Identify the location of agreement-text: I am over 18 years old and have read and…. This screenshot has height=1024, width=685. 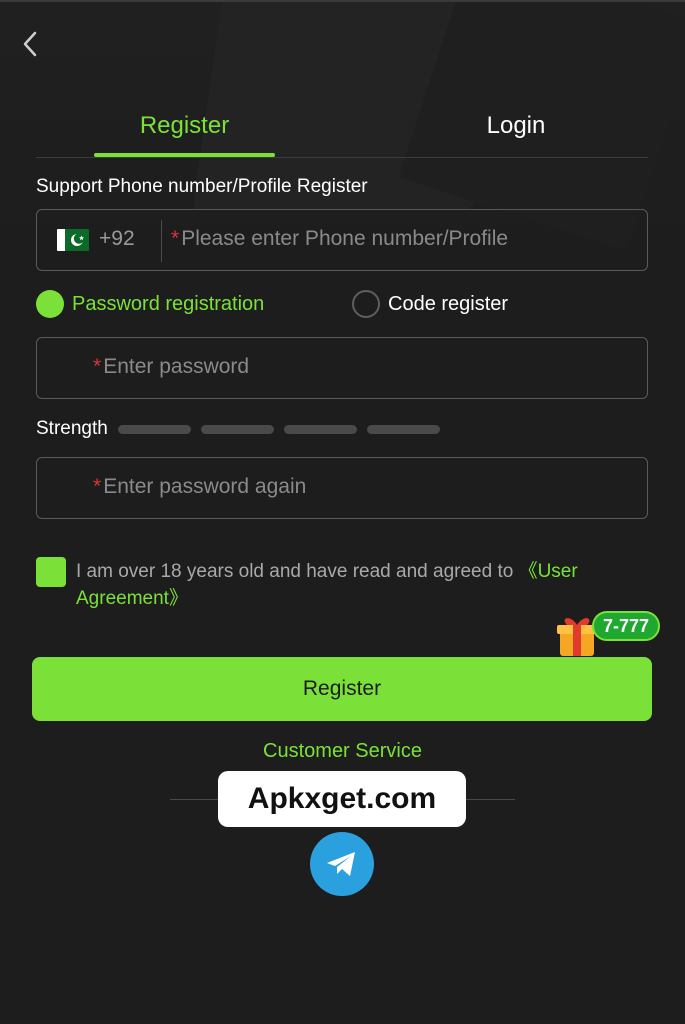
(356, 585).